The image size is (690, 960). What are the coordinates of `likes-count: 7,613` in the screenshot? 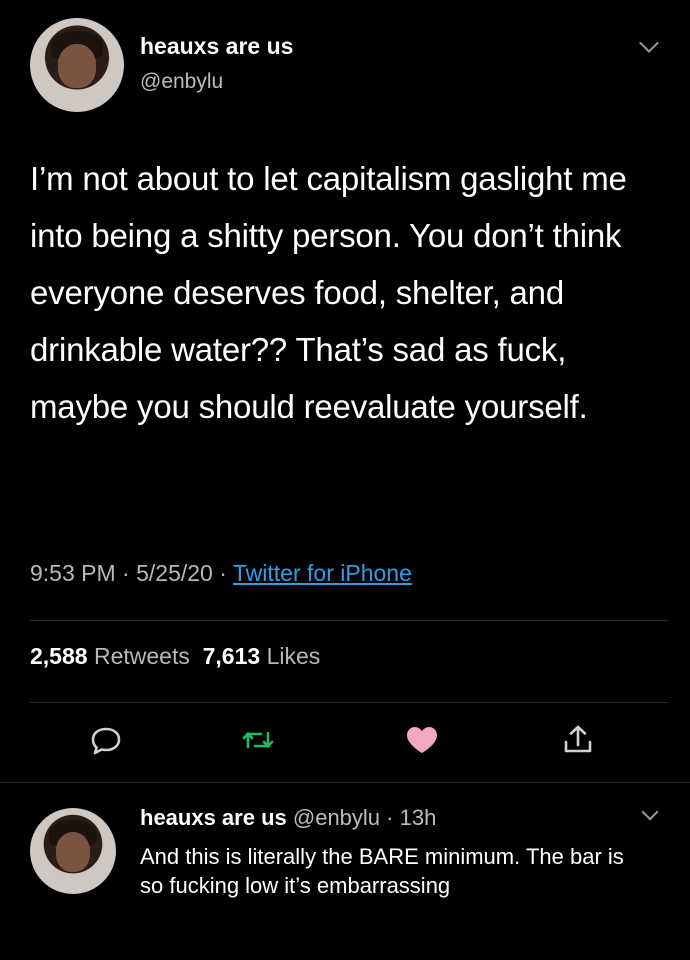 It's located at (231, 656).